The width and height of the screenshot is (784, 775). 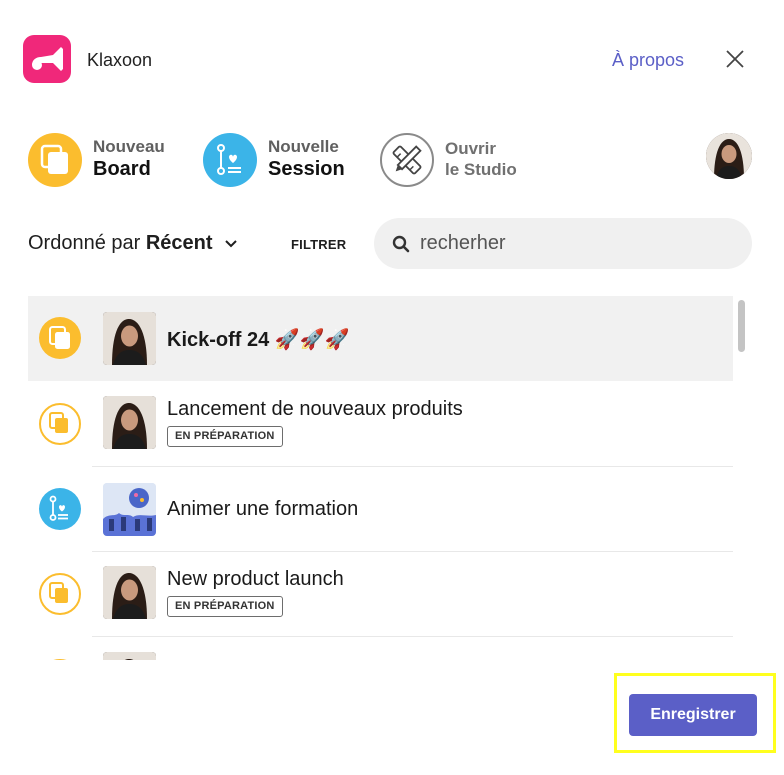 I want to click on new-board-line2: Board, so click(x=122, y=169).